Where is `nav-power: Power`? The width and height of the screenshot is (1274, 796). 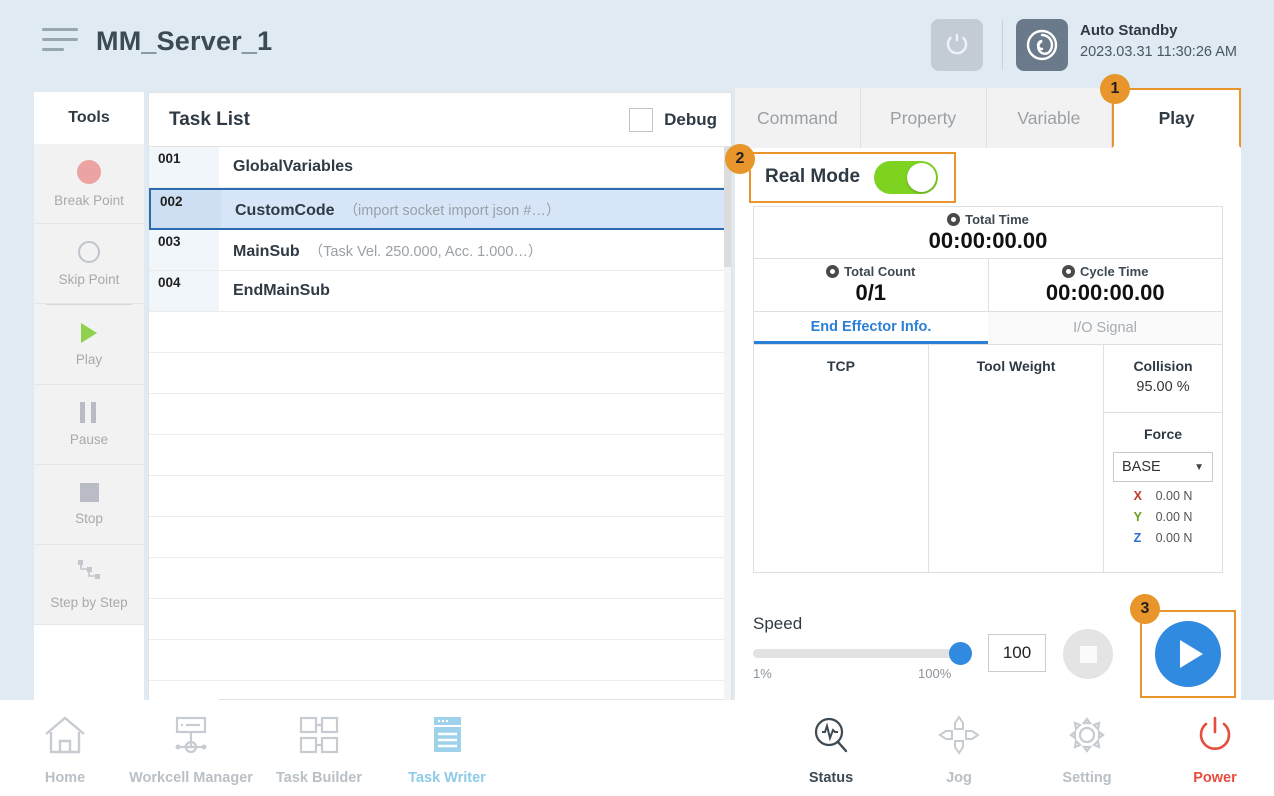
nav-power: Power is located at coordinates (1212, 750).